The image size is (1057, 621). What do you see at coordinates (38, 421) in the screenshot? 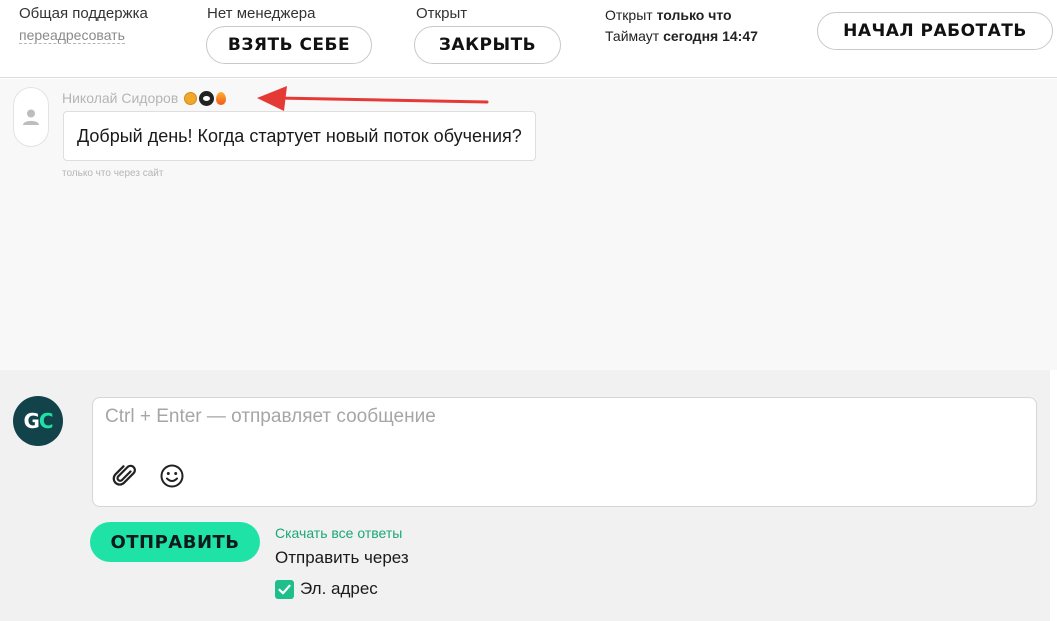
I see `operator-avatar: GC` at bounding box center [38, 421].